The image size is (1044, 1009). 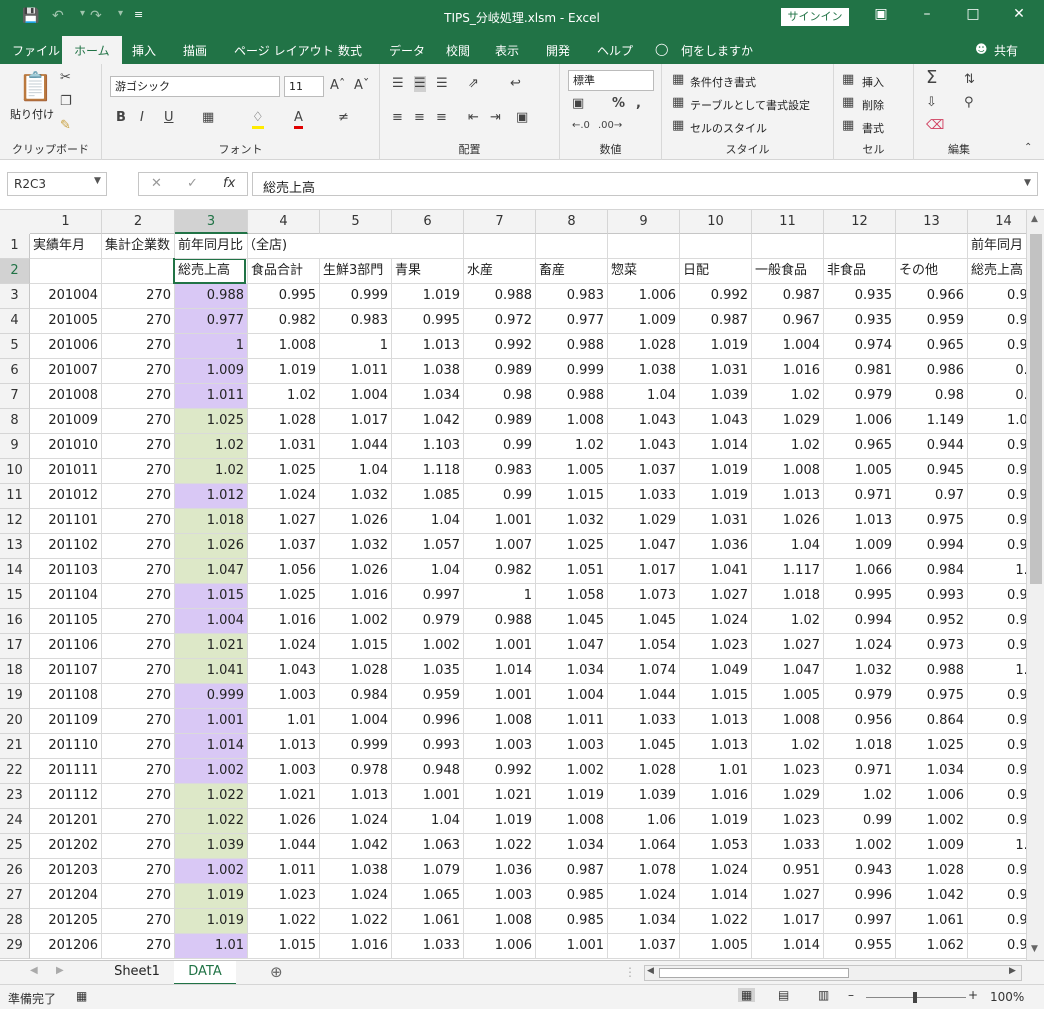 What do you see at coordinates (298, 119) in the screenshot?
I see `font-color-icon: A` at bounding box center [298, 119].